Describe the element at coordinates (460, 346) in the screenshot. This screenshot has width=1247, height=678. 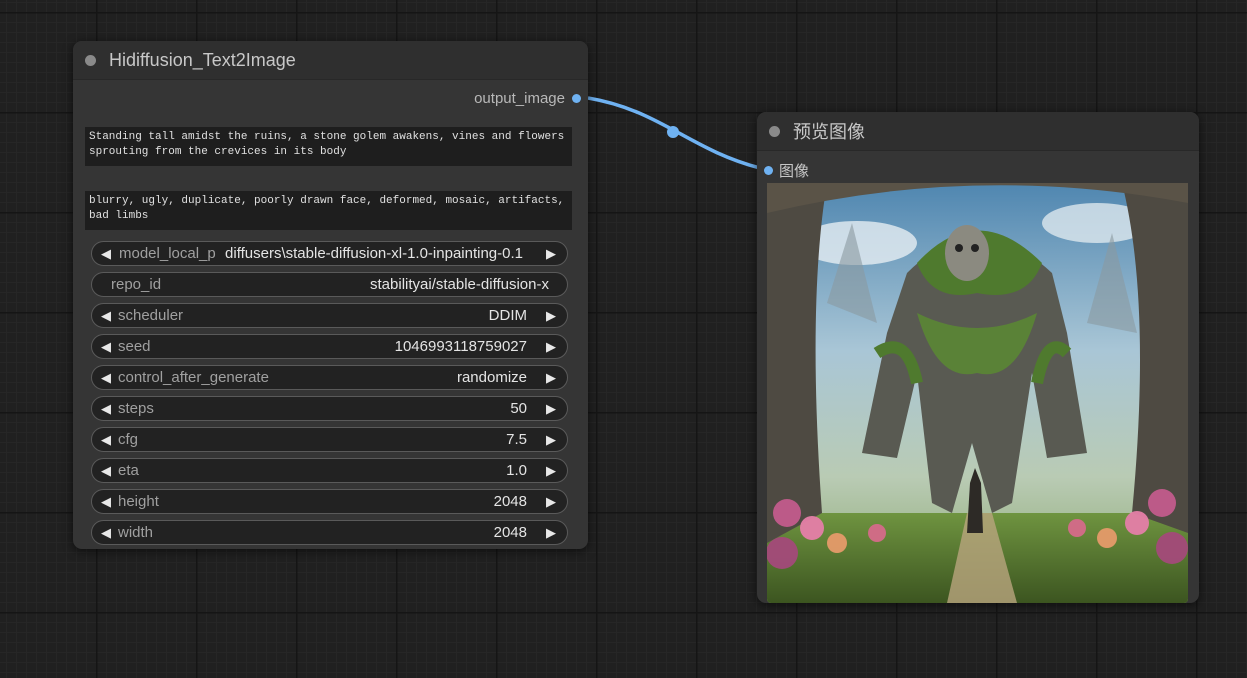
I see `widget-value: 1046993118759027` at that location.